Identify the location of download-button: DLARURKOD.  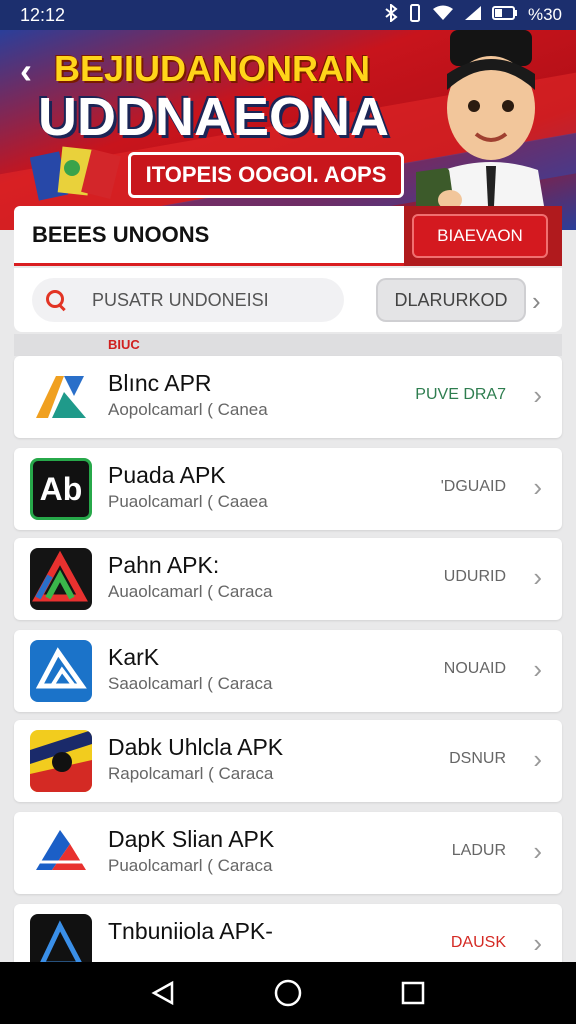
(451, 300).